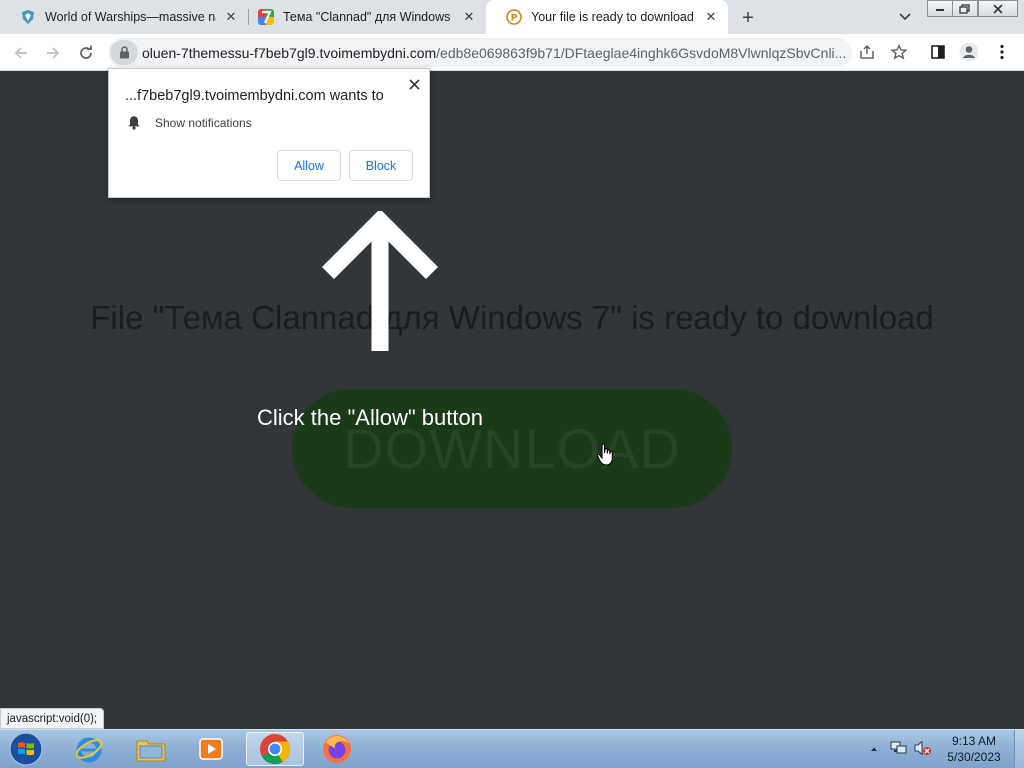 The height and width of the screenshot is (768, 1024). I want to click on arrow-left-icon, so click(20, 53).